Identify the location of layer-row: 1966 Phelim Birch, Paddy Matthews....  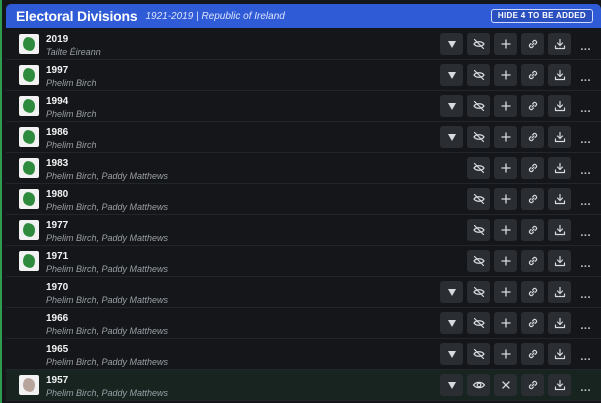
(303, 323).